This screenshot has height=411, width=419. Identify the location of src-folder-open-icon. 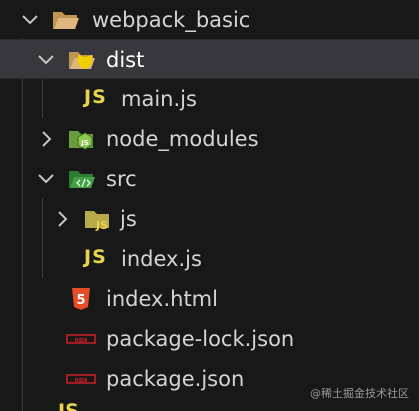
(82, 179).